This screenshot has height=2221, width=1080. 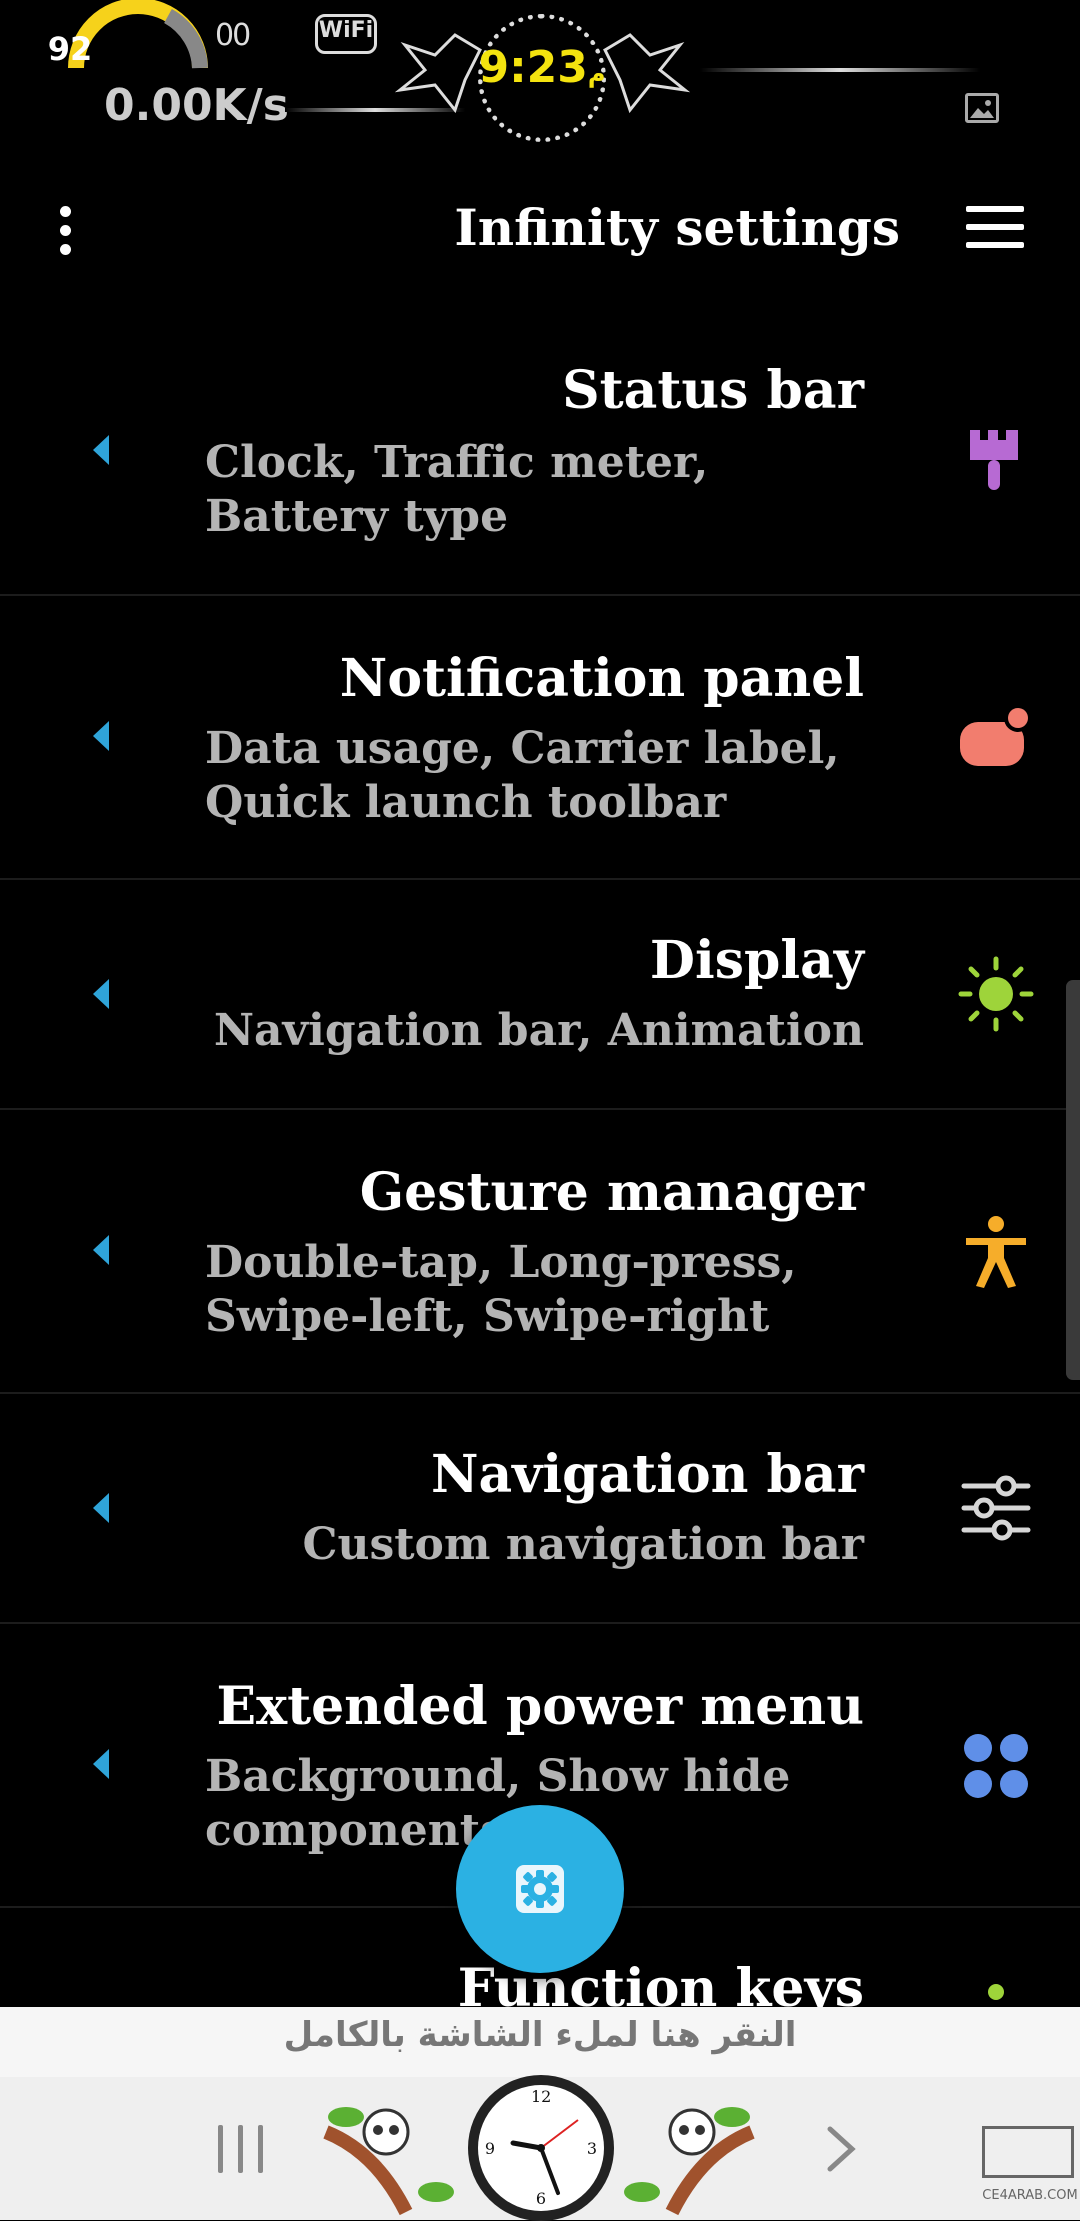 I want to click on site-watermark-text: CE4ARAB.COM, so click(x=1030, y=2195).